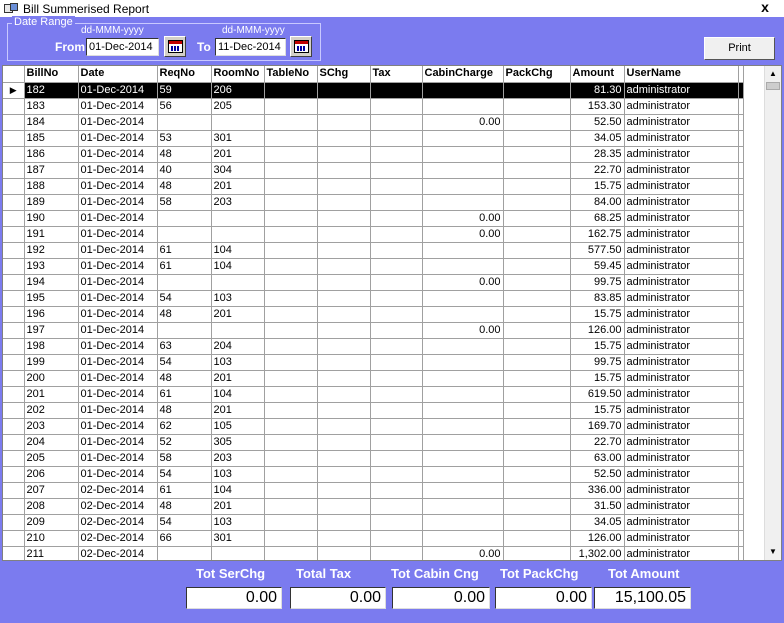 Image resolution: width=784 pixels, height=623 pixels. Describe the element at coordinates (373, 506) in the screenshot. I see `table-row: 208 02-Dec-2014 48 201 31.50 administrator` at that location.